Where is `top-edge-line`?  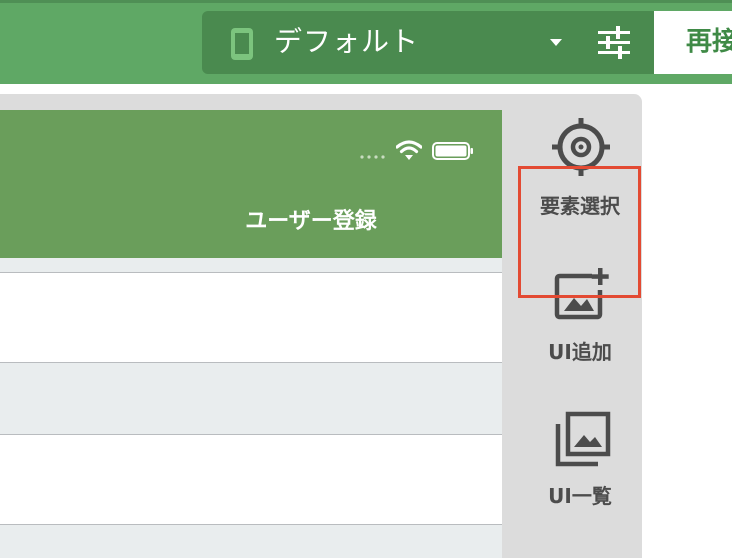 top-edge-line is located at coordinates (366, 1).